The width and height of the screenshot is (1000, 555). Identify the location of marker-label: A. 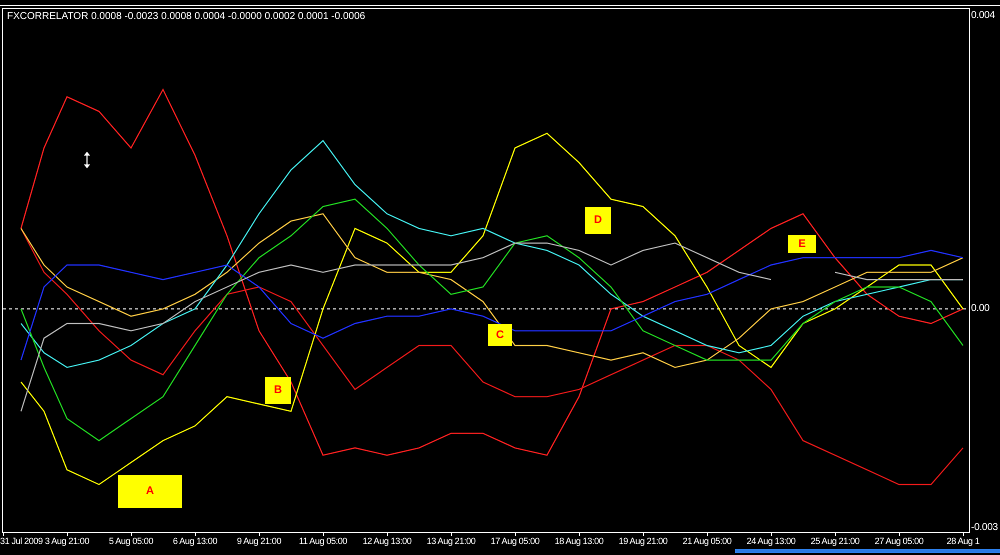
(150, 491).